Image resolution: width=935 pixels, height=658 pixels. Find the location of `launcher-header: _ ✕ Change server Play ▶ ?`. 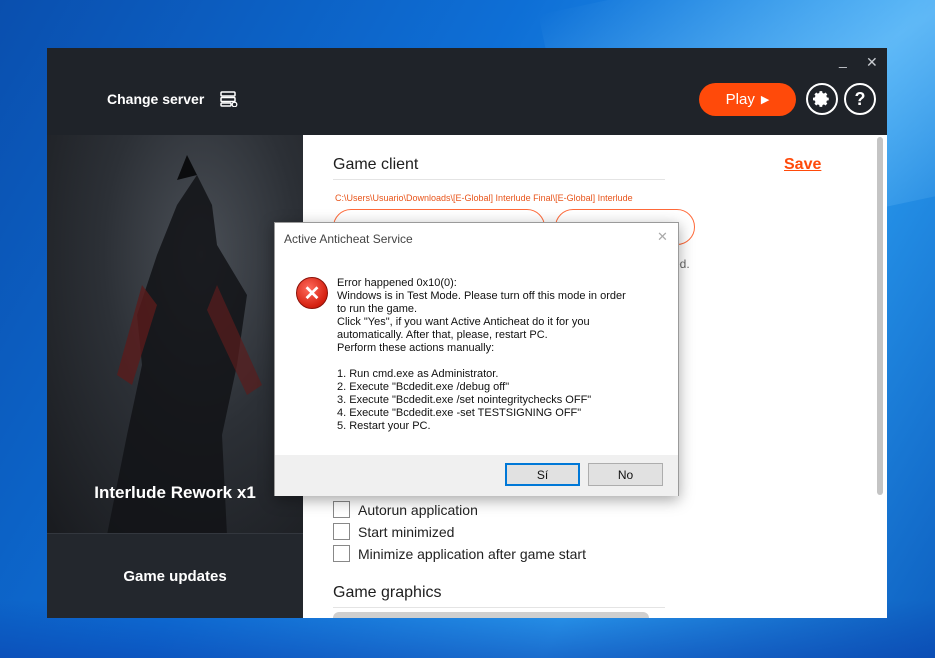

launcher-header: _ ✕ Change server Play ▶ ? is located at coordinates (467, 91).